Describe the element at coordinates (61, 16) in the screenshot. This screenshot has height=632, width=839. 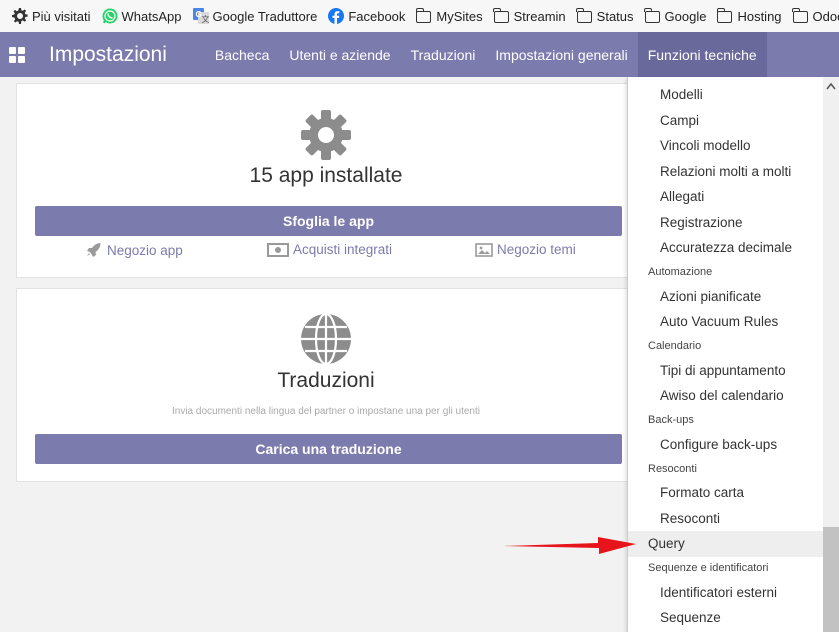
I see `bookmark-label: Più visitati` at that location.